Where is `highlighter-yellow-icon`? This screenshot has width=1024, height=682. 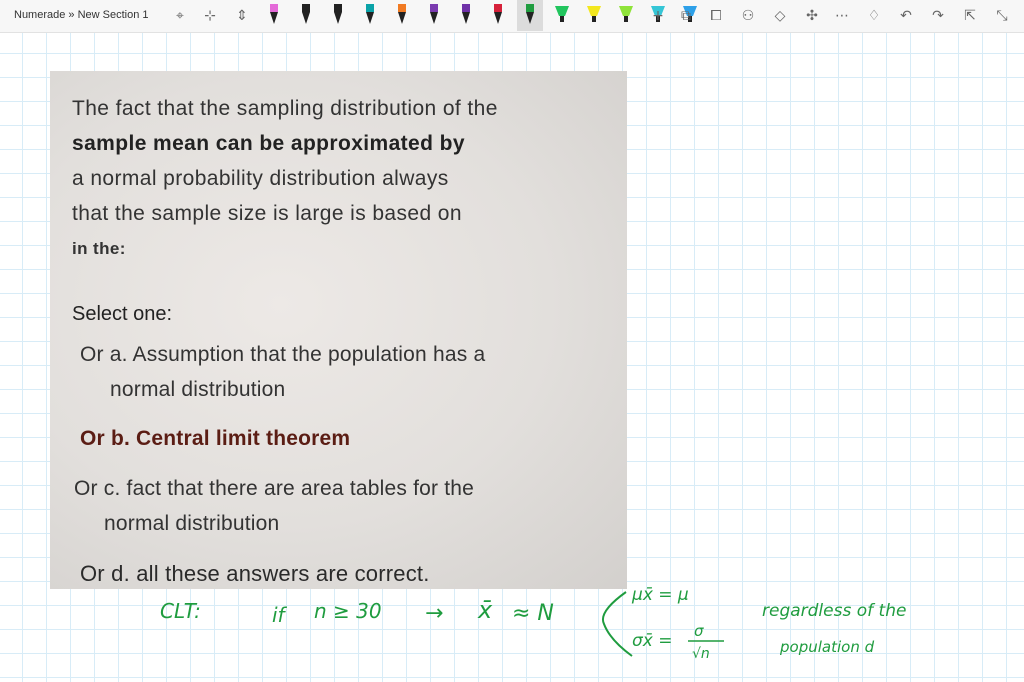 highlighter-yellow-icon is located at coordinates (594, 15).